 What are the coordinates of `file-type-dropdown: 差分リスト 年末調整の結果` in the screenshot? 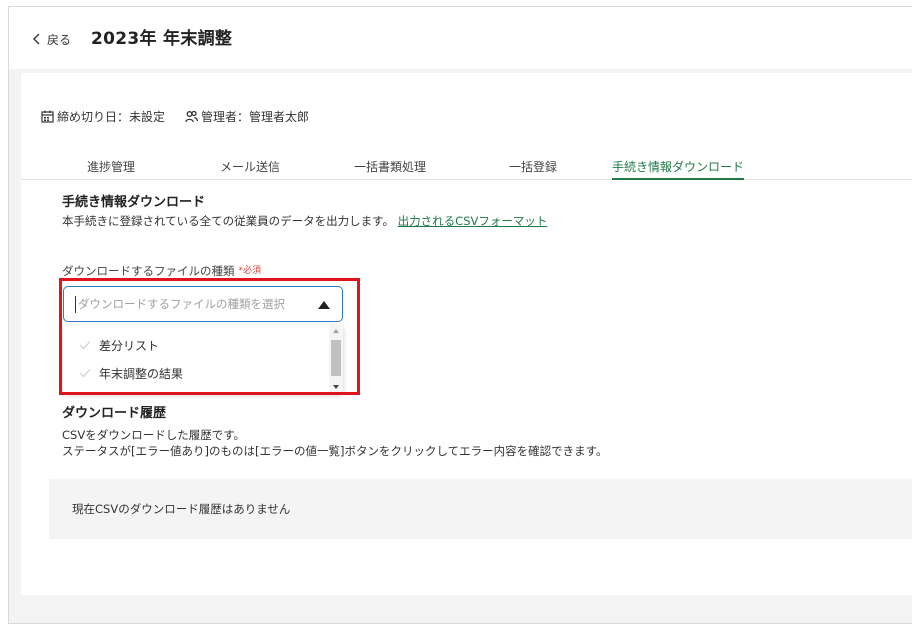 It's located at (203, 359).